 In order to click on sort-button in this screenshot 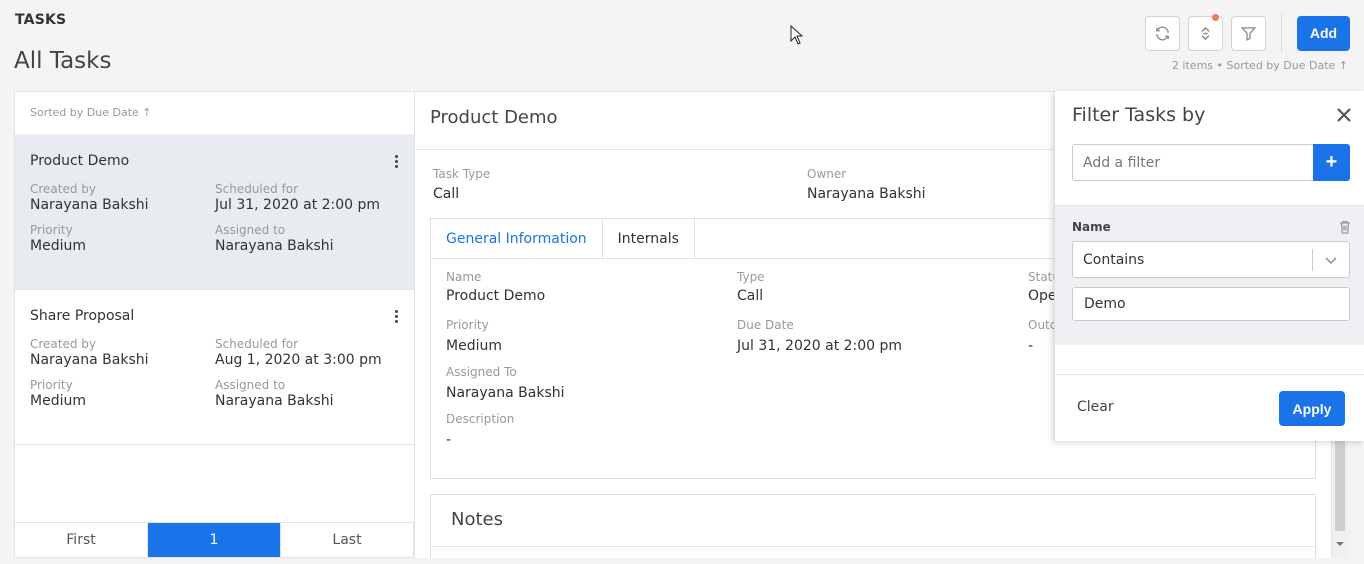, I will do `click(1205, 32)`.